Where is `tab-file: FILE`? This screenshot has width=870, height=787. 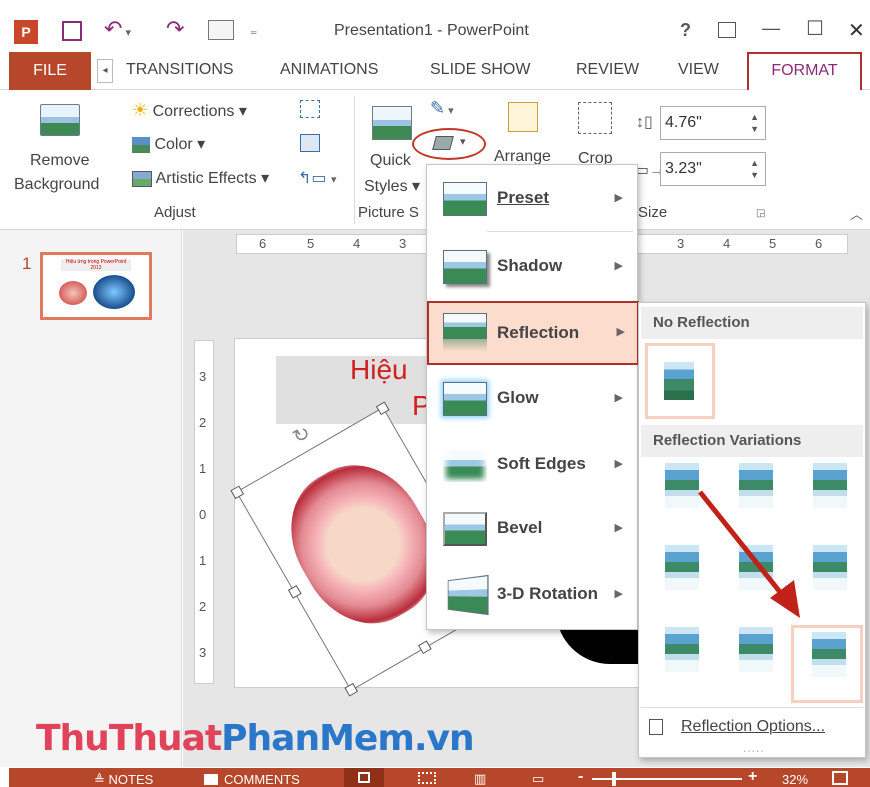
tab-file: FILE is located at coordinates (50, 71).